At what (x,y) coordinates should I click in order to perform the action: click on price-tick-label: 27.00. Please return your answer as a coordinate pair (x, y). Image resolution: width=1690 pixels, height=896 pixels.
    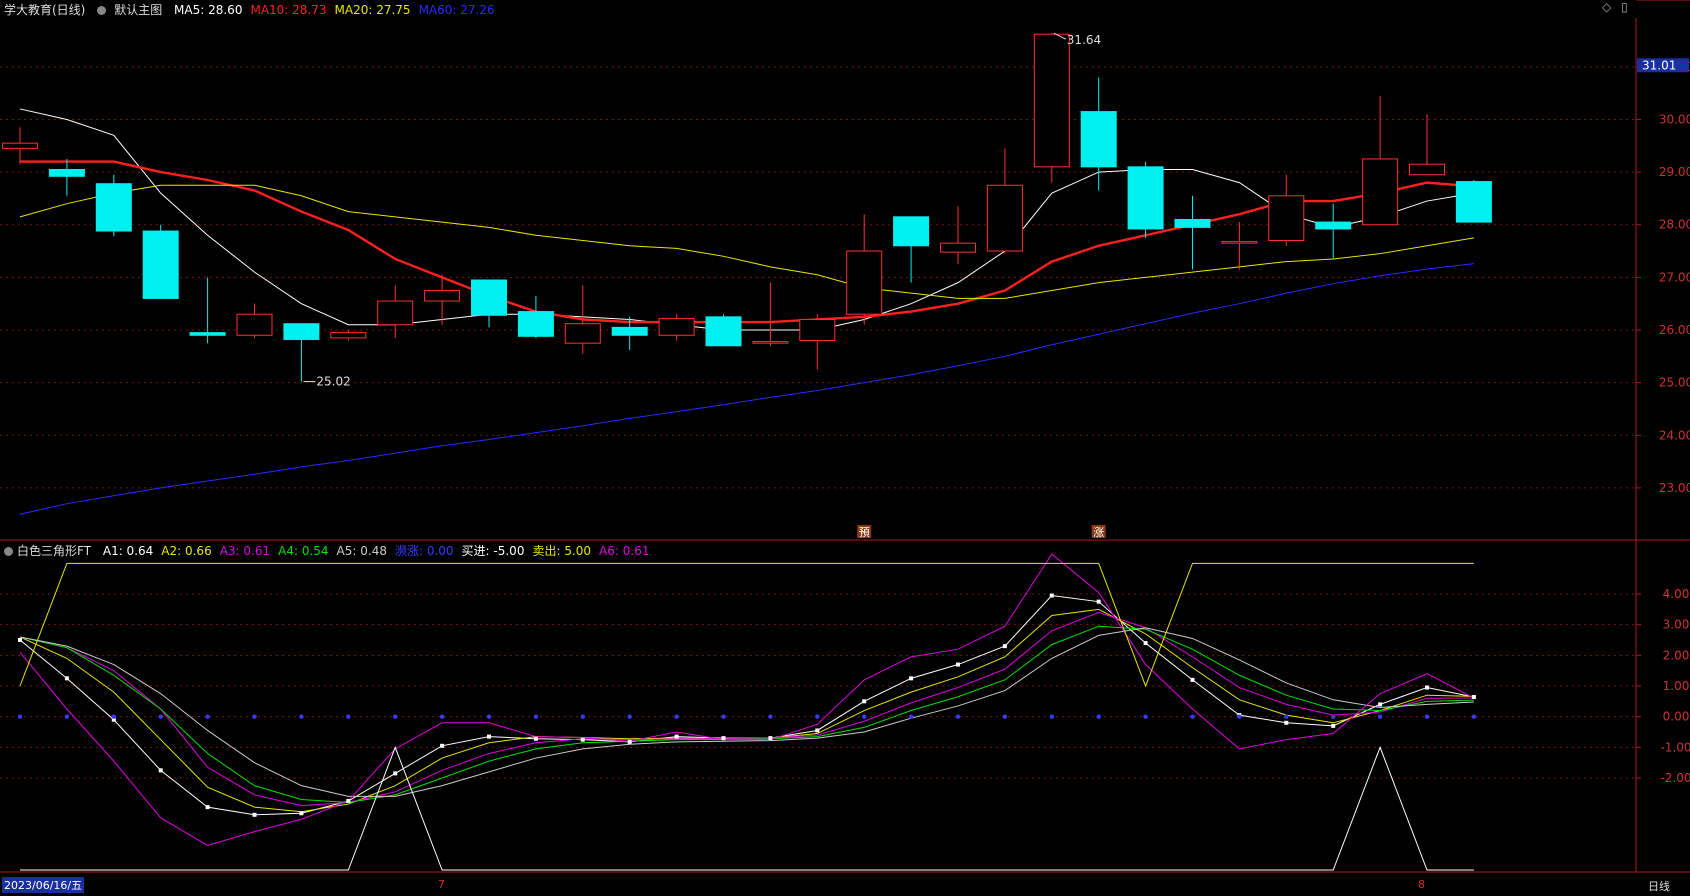
    Looking at the image, I should click on (1674, 277).